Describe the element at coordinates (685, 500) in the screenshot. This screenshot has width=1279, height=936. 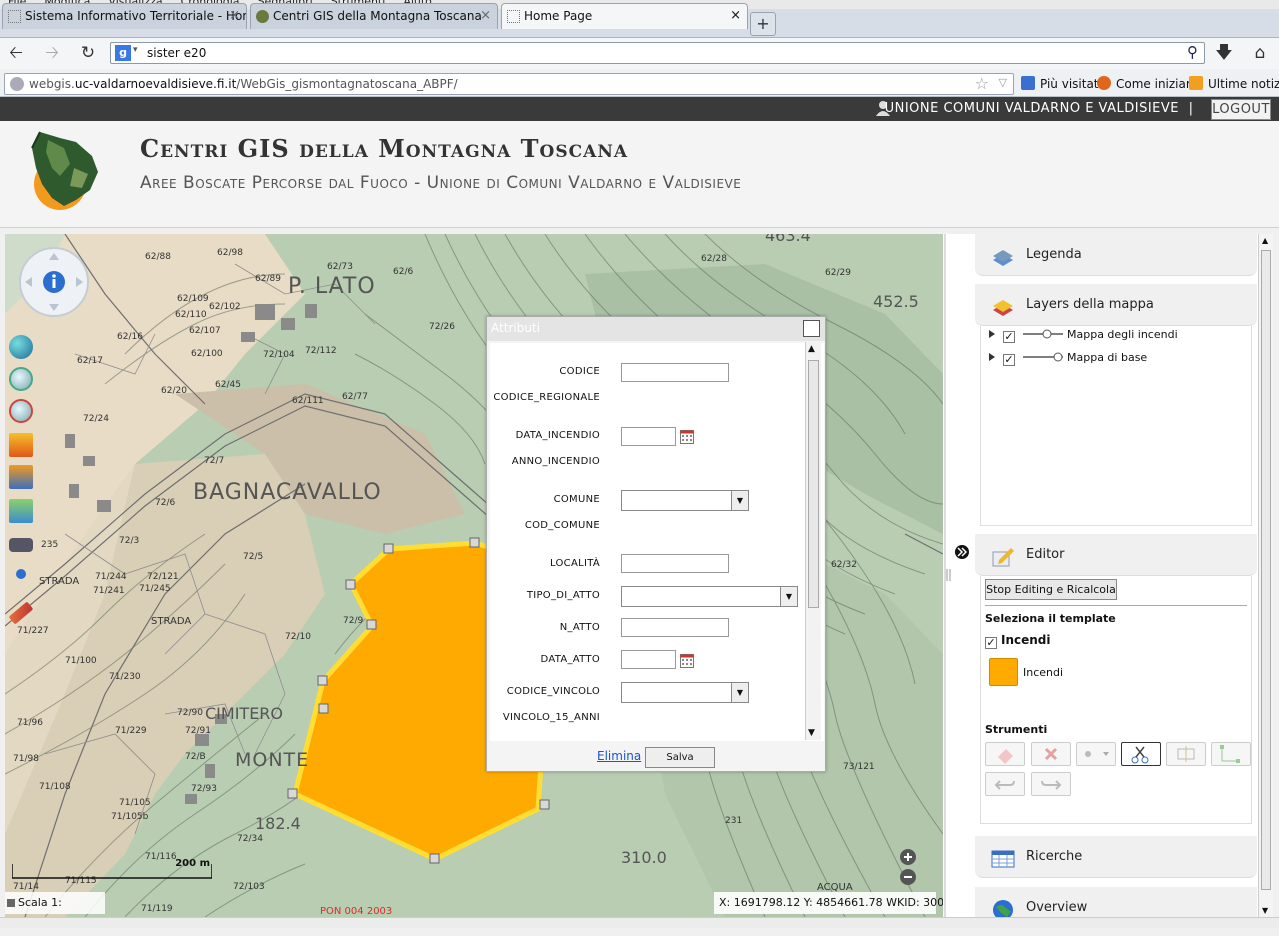
I see `comune-select: ▼` at that location.